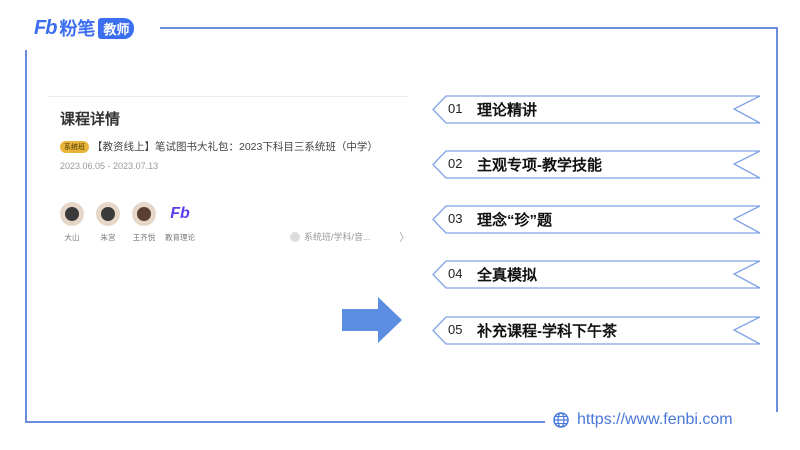 The height and width of the screenshot is (450, 800). I want to click on section-banner-05: 05 补充课程-学科下午茶, so click(596, 330).